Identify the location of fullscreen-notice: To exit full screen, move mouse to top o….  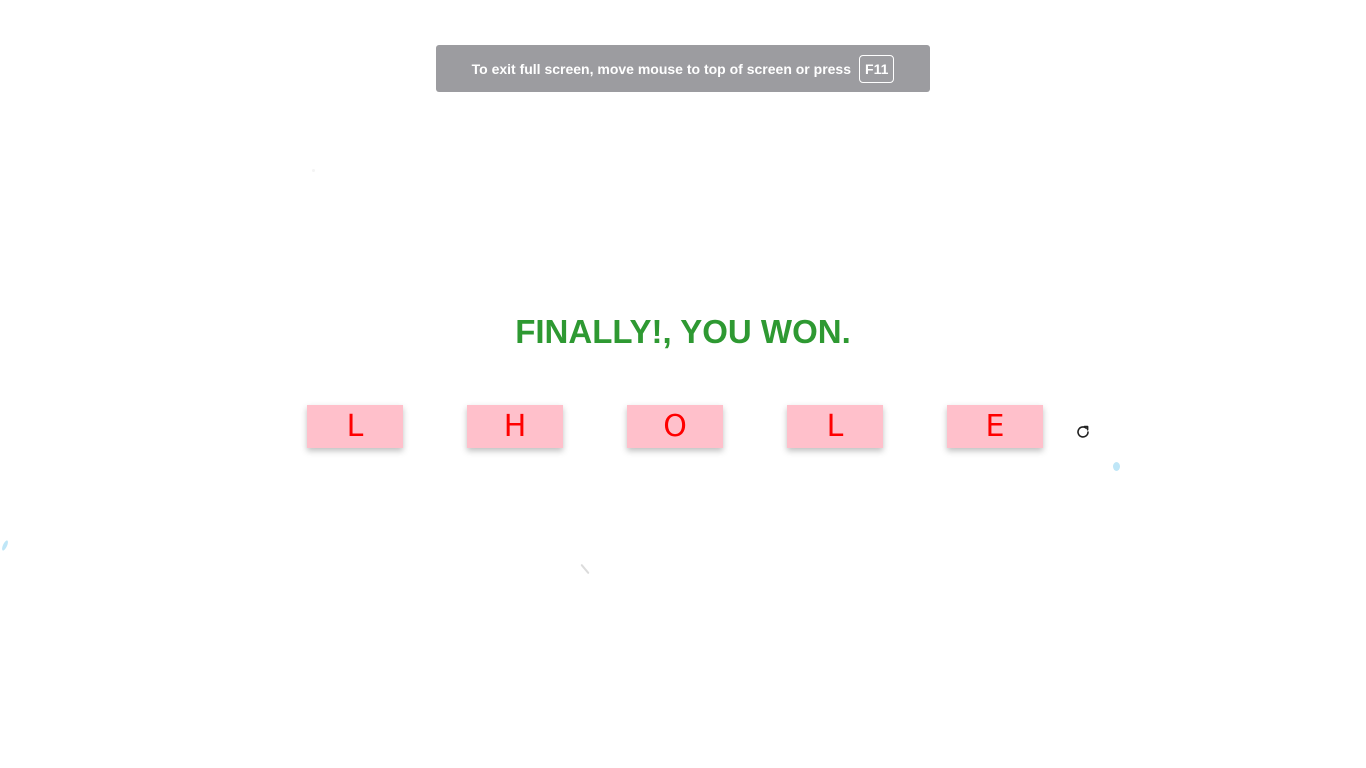
(683, 68).